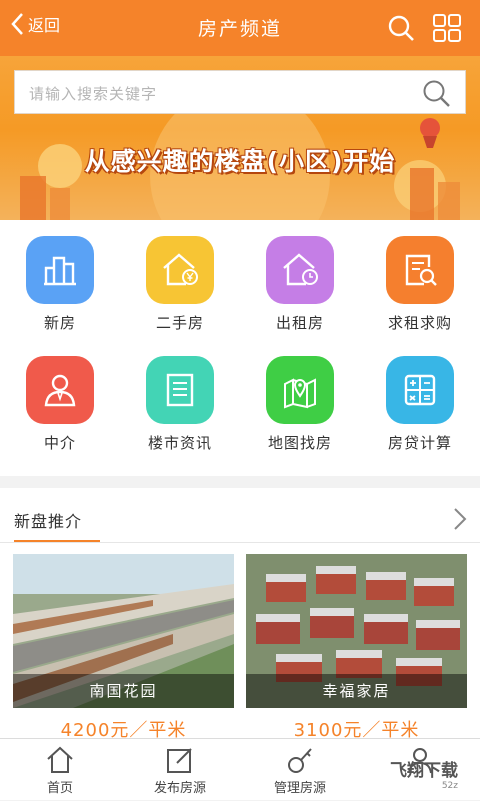 The height and width of the screenshot is (801, 480). Describe the element at coordinates (57, 541) in the screenshot. I see `section-title-underline` at that location.